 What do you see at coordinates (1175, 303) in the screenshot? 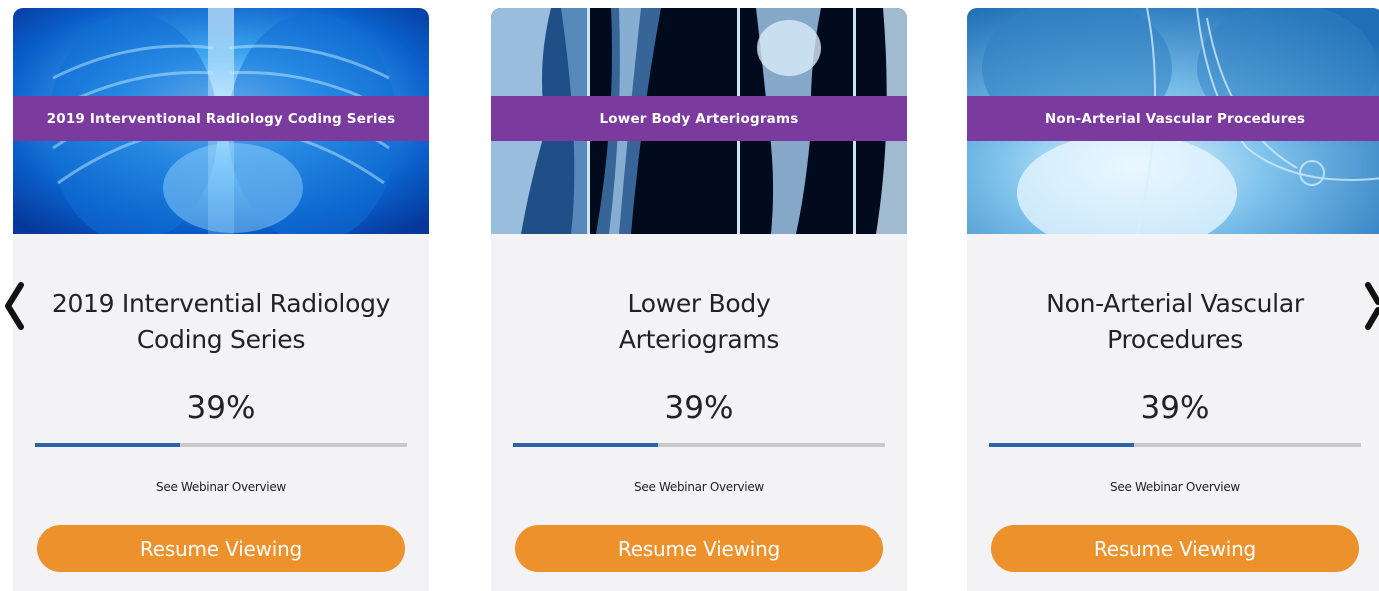
I see `title-line: Non-Arterial Vascular` at bounding box center [1175, 303].